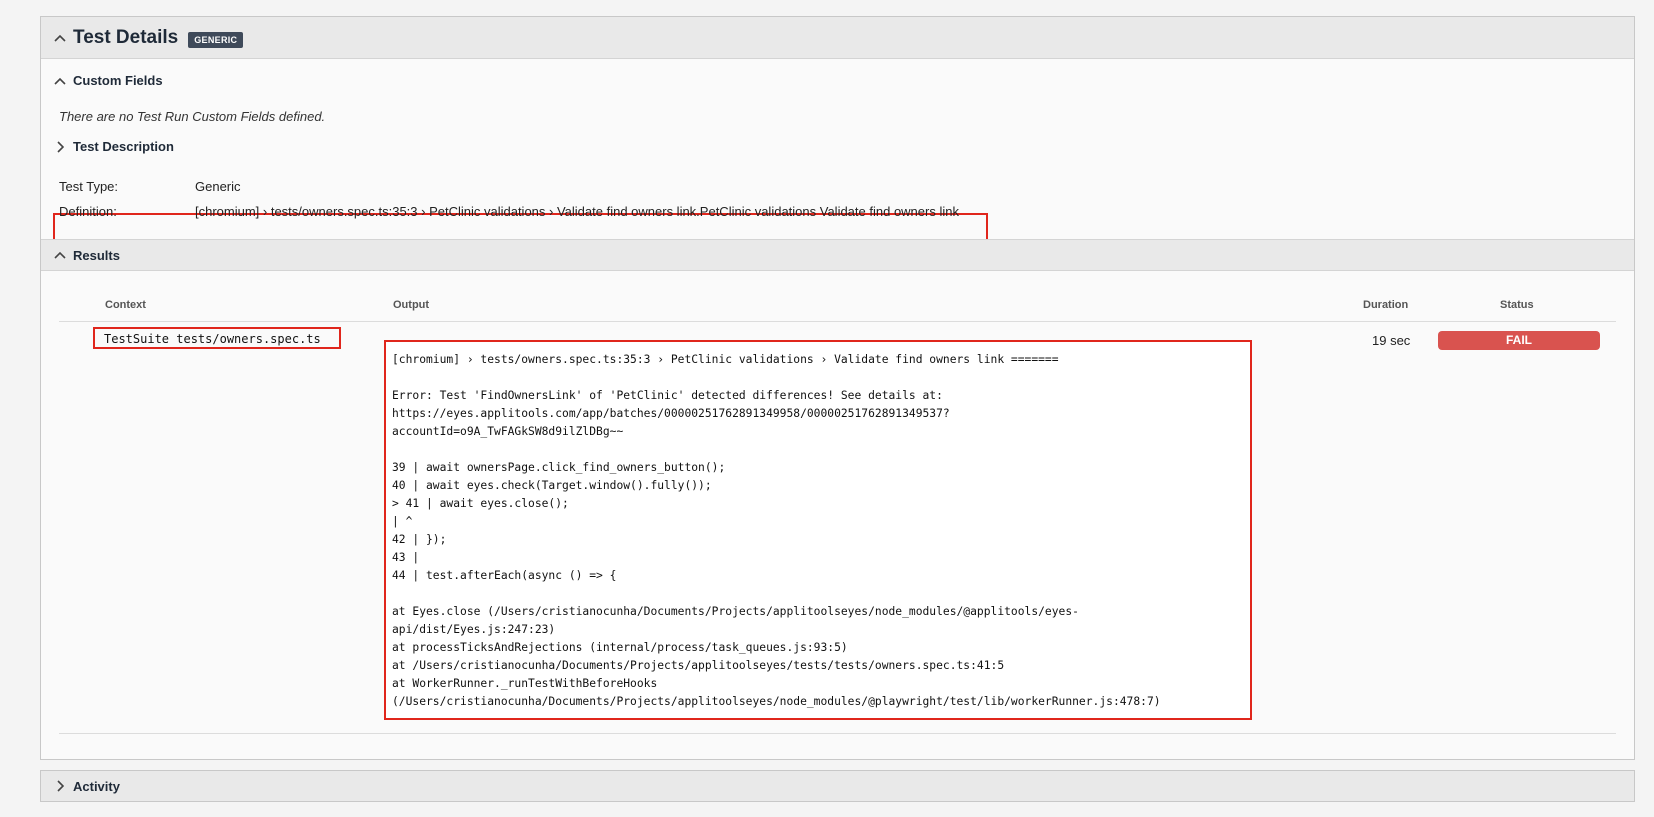 Image resolution: width=1654 pixels, height=817 pixels. I want to click on test-description-title: Test Description, so click(123, 146).